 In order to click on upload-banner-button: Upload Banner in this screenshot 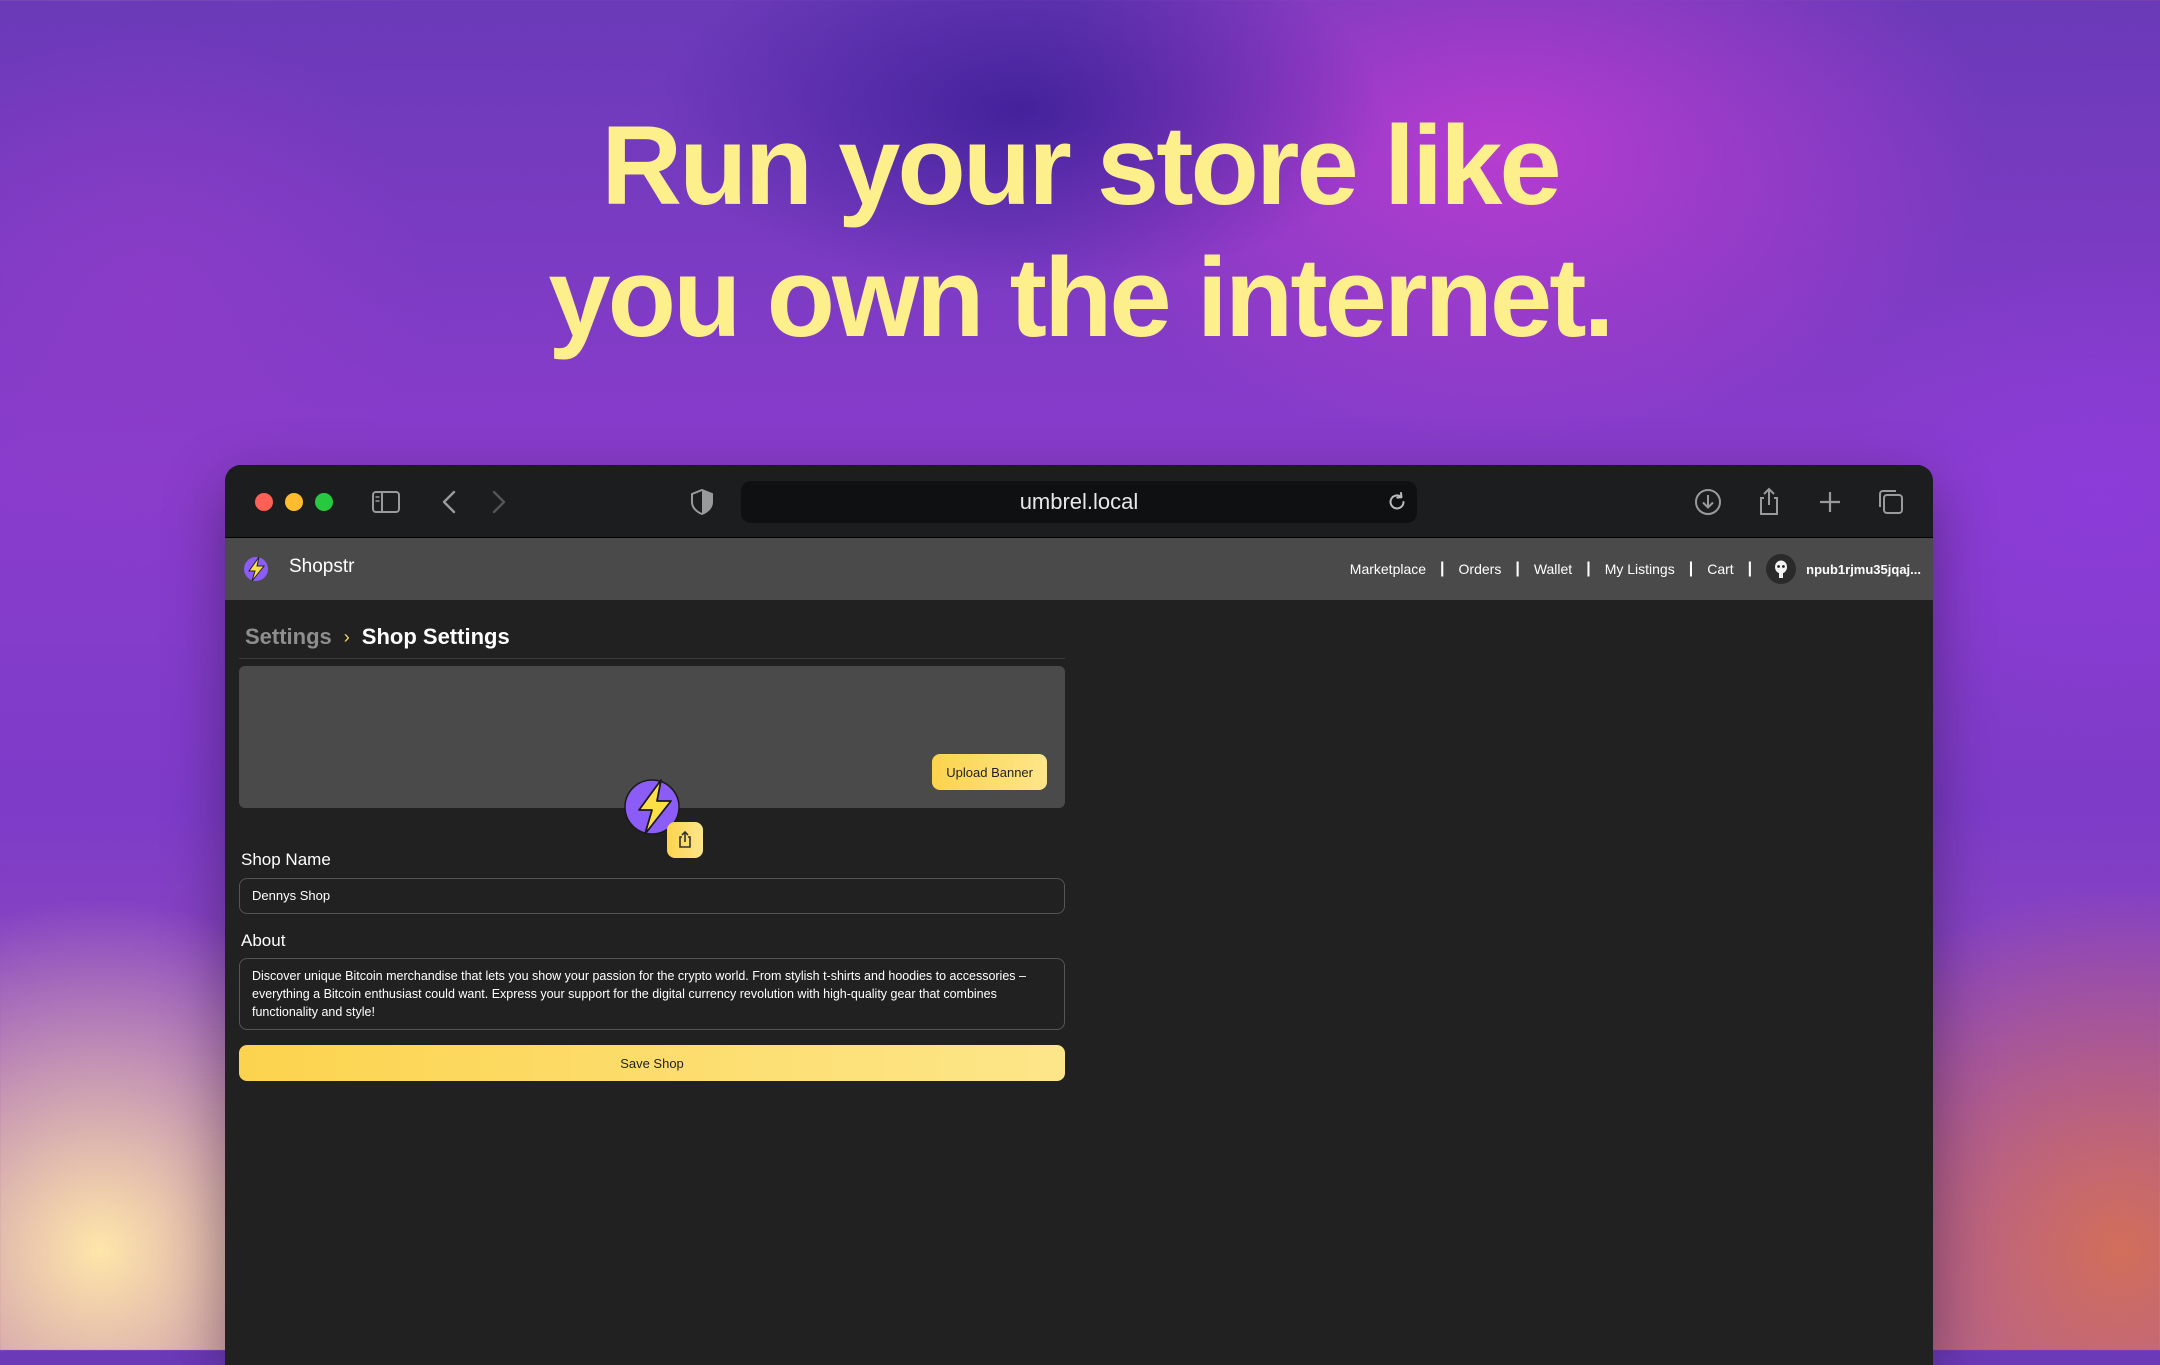, I will do `click(989, 772)`.